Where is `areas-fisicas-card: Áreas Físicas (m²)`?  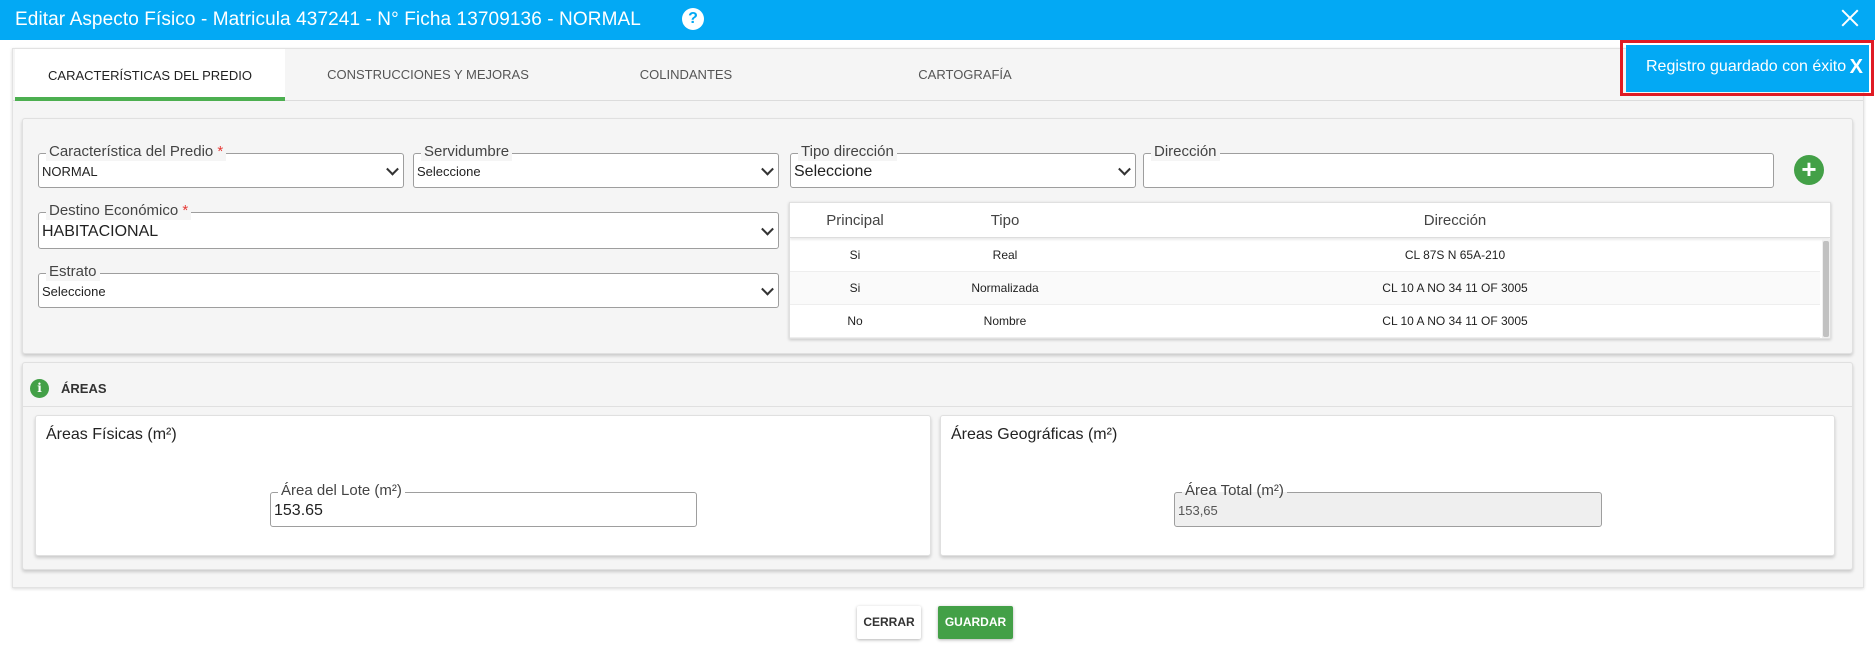
areas-fisicas-card: Áreas Físicas (m²) is located at coordinates (483, 485).